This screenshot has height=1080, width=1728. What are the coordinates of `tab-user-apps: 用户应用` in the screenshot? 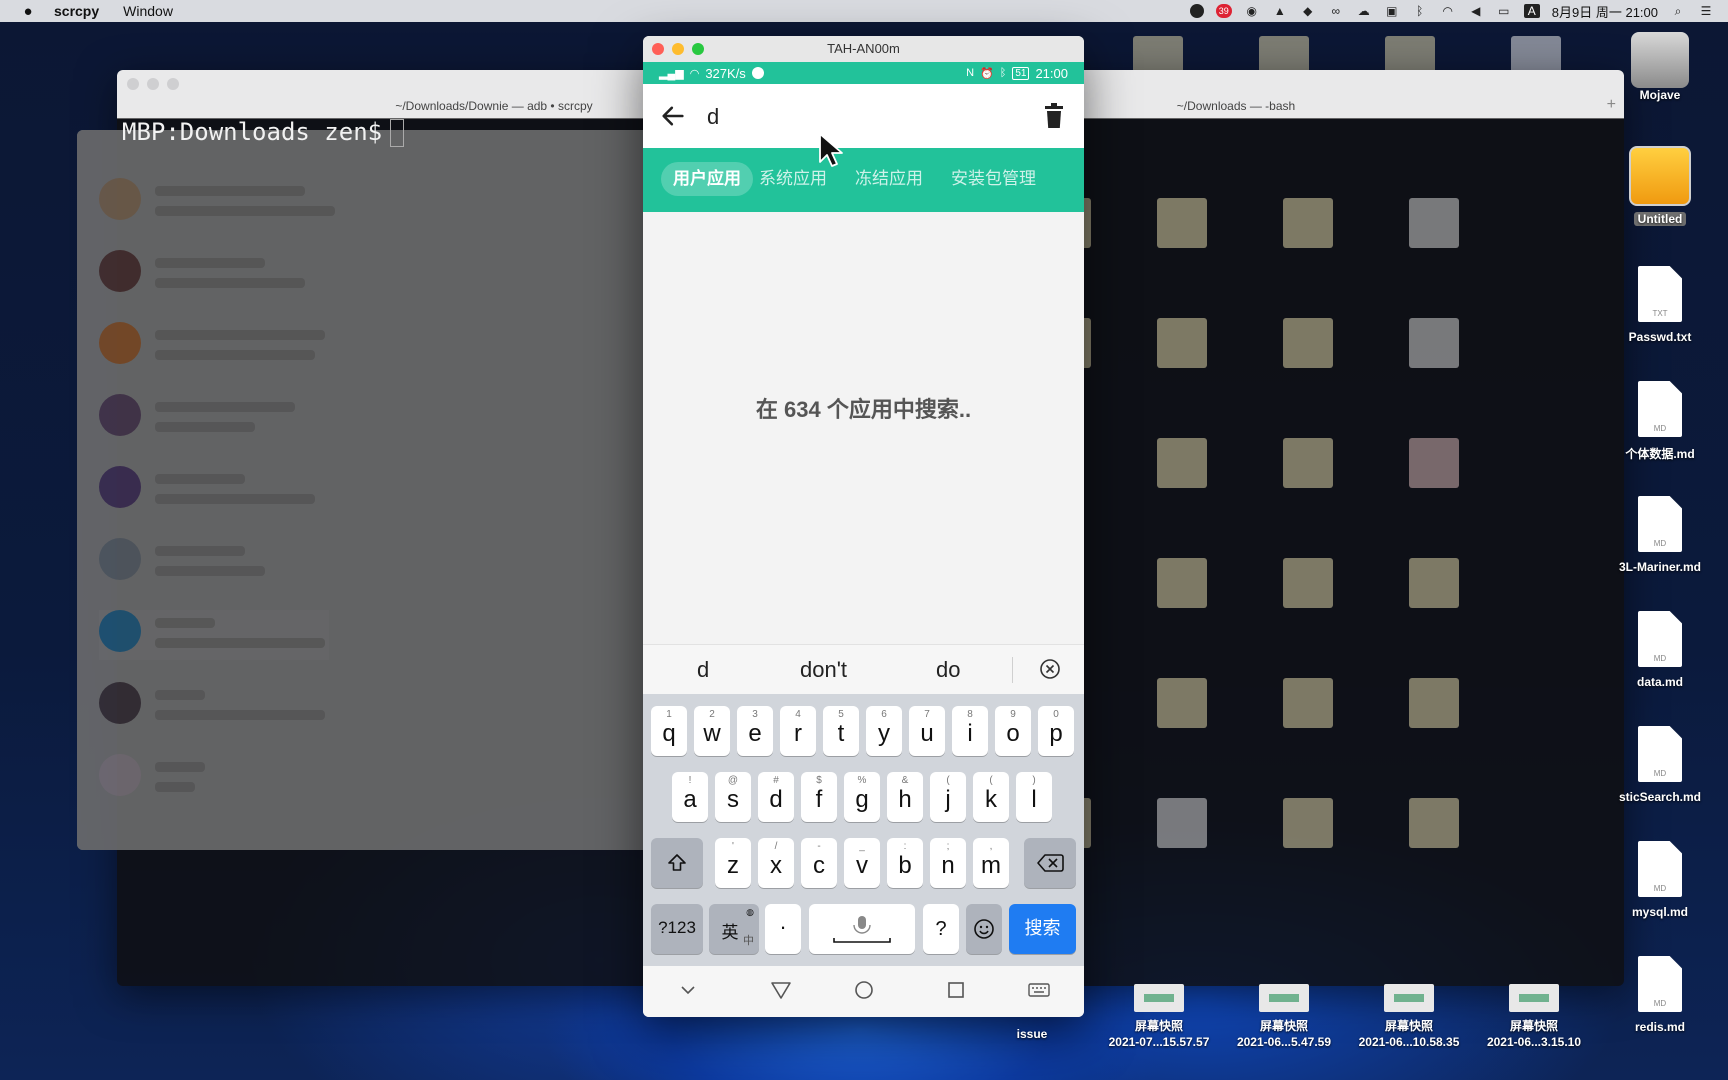 It's located at (707, 179).